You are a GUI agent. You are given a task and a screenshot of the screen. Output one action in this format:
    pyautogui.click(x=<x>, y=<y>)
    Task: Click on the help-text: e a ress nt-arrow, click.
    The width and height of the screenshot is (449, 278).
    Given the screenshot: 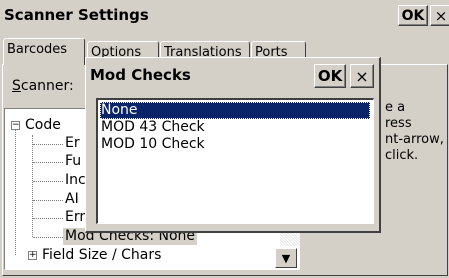 What is the action you would take?
    pyautogui.click(x=416, y=132)
    